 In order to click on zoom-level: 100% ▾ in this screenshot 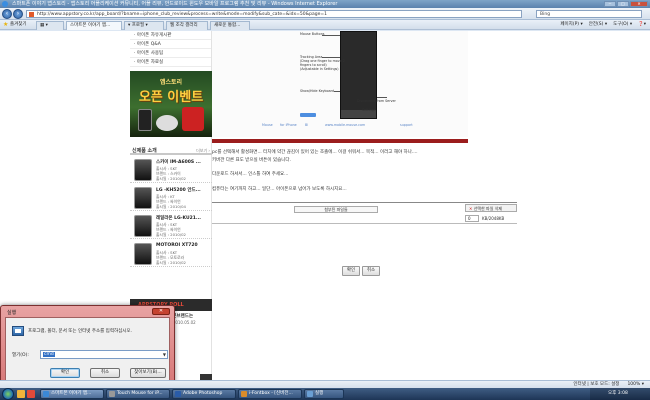, I will do `click(635, 384)`.